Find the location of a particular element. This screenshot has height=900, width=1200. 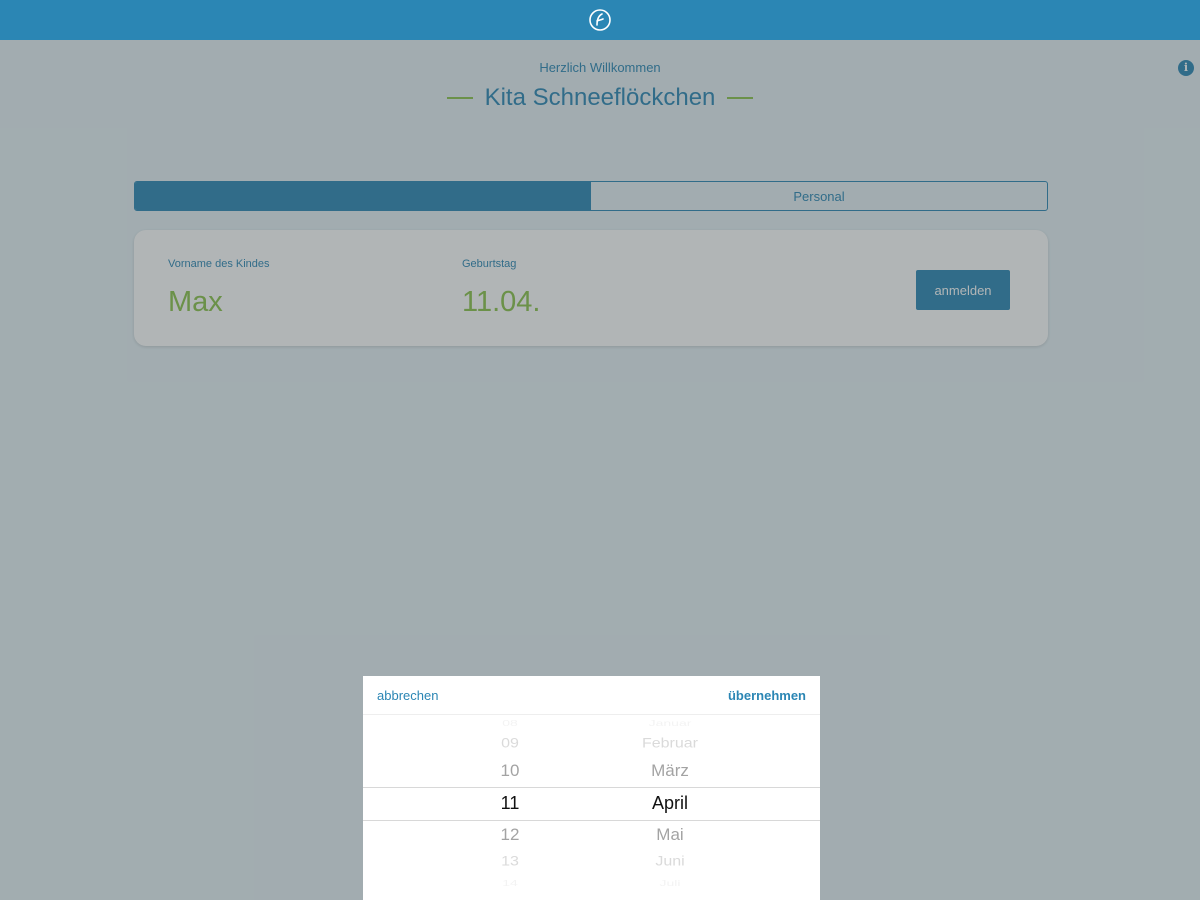

wheel-month: März is located at coordinates (670, 770).